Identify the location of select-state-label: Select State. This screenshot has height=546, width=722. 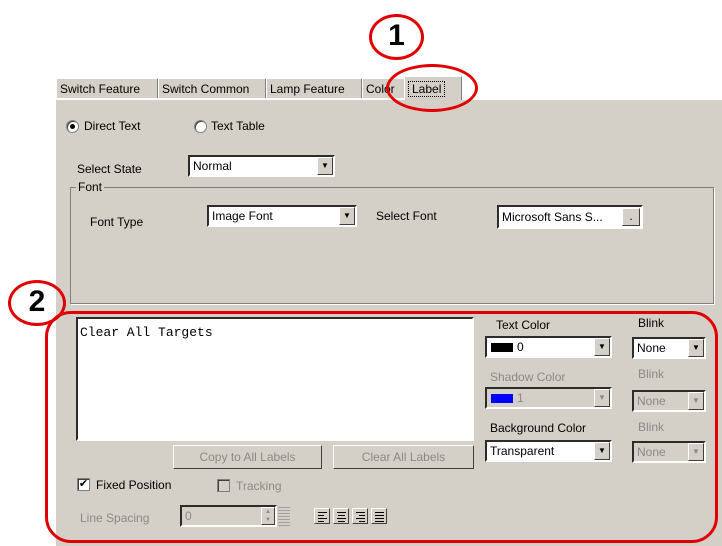
(109, 169).